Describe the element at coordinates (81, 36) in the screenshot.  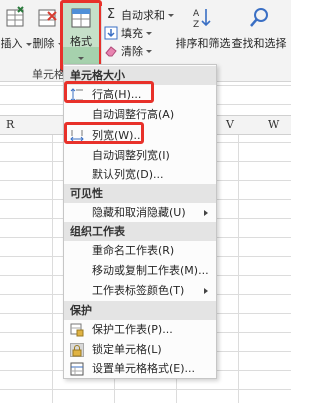
I see `format-button-highlight` at that location.